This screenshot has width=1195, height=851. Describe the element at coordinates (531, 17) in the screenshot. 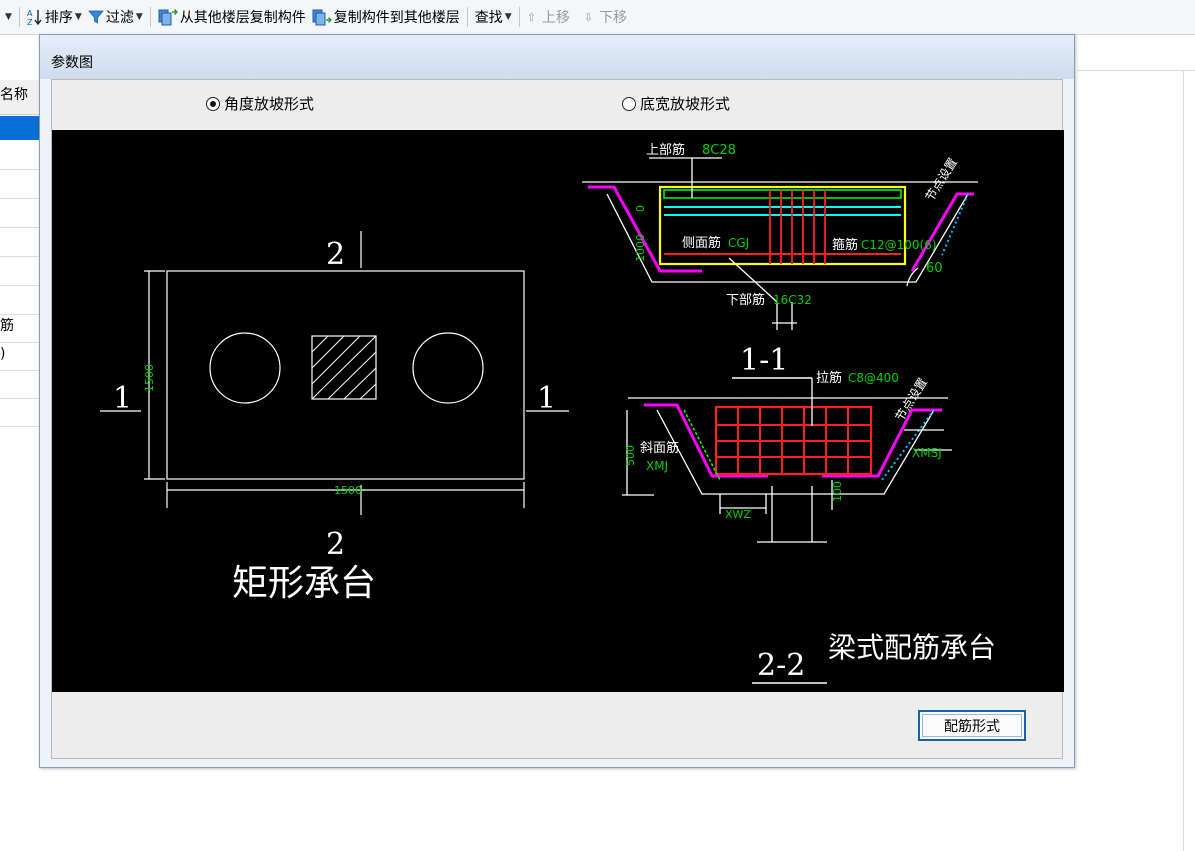

I see `arrow-up-icon: ⇧` at that location.